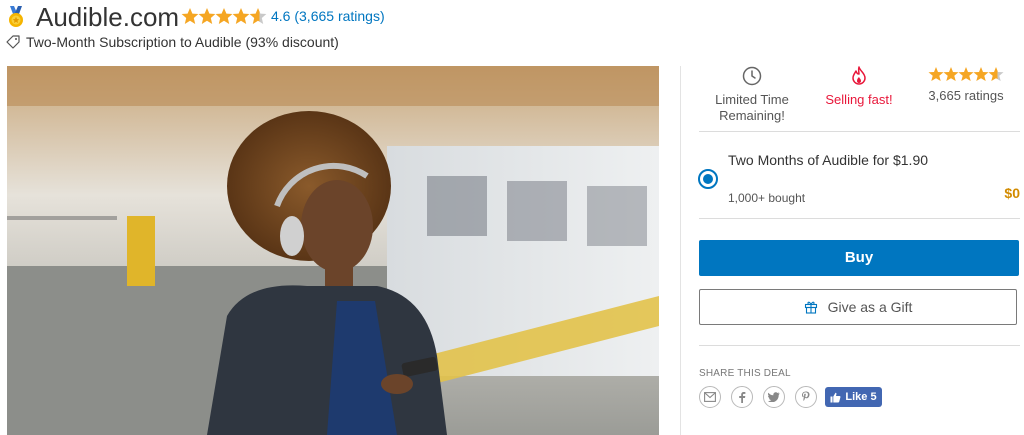 The image size is (1024, 435). Describe the element at coordinates (966, 85) in the screenshot. I see `ratings-info: 3,665 ratings` at that location.